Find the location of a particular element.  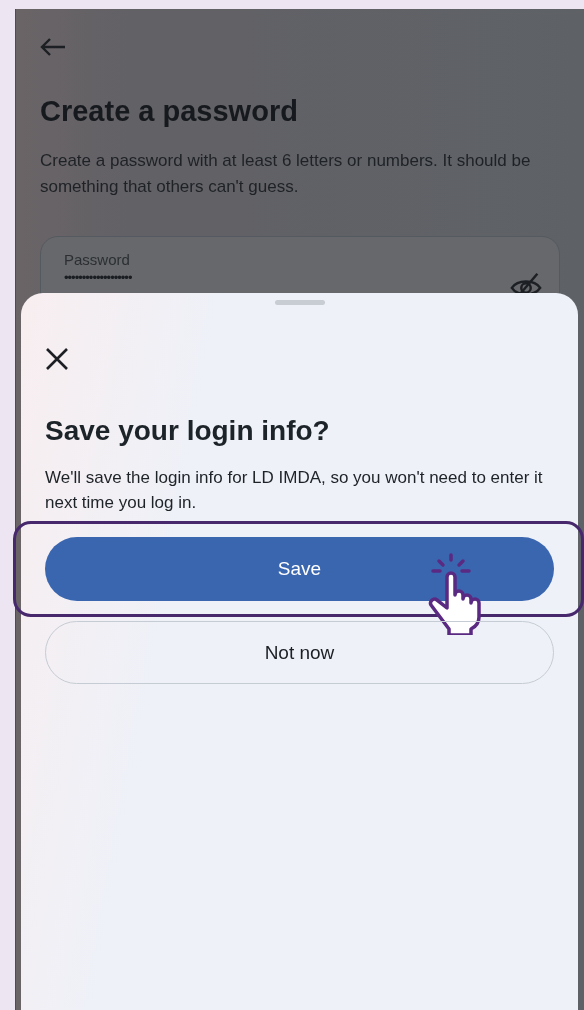

back-arrow-icon is located at coordinates (53, 47).